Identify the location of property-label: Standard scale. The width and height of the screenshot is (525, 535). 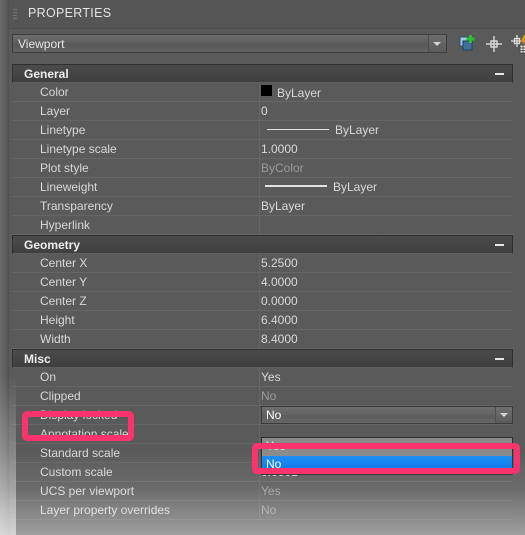
(80, 453).